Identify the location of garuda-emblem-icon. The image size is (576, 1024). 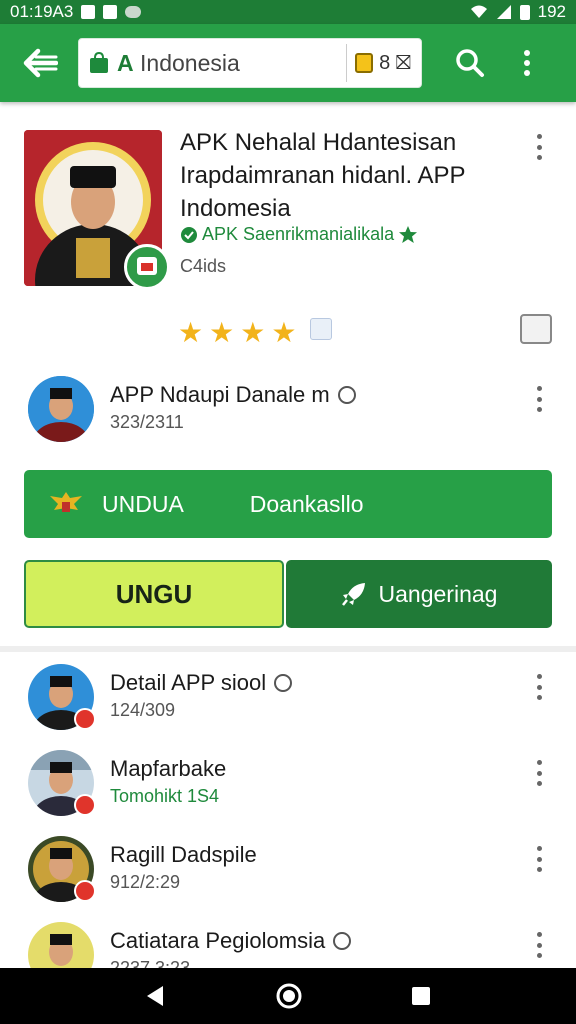
(66, 502).